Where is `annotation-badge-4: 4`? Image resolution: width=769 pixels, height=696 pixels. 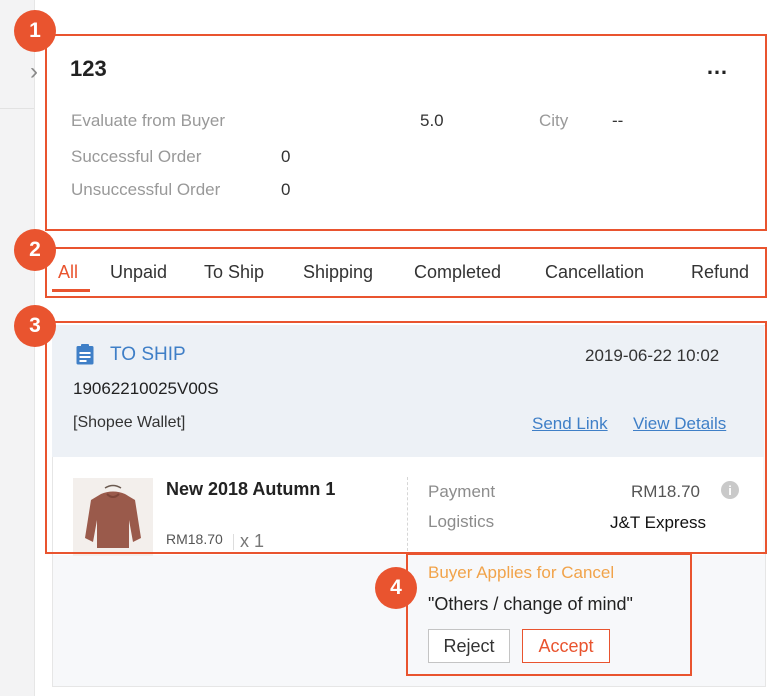
annotation-badge-4: 4 is located at coordinates (396, 588).